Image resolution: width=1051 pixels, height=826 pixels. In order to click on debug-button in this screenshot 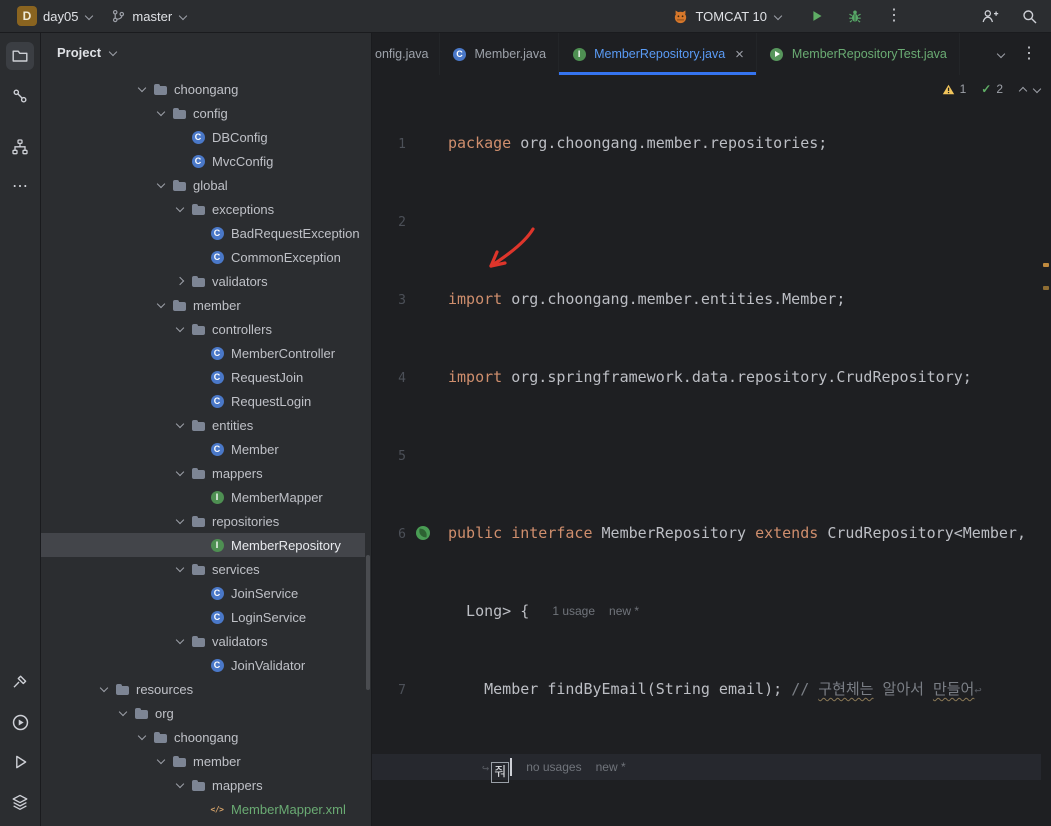, I will do `click(855, 16)`.